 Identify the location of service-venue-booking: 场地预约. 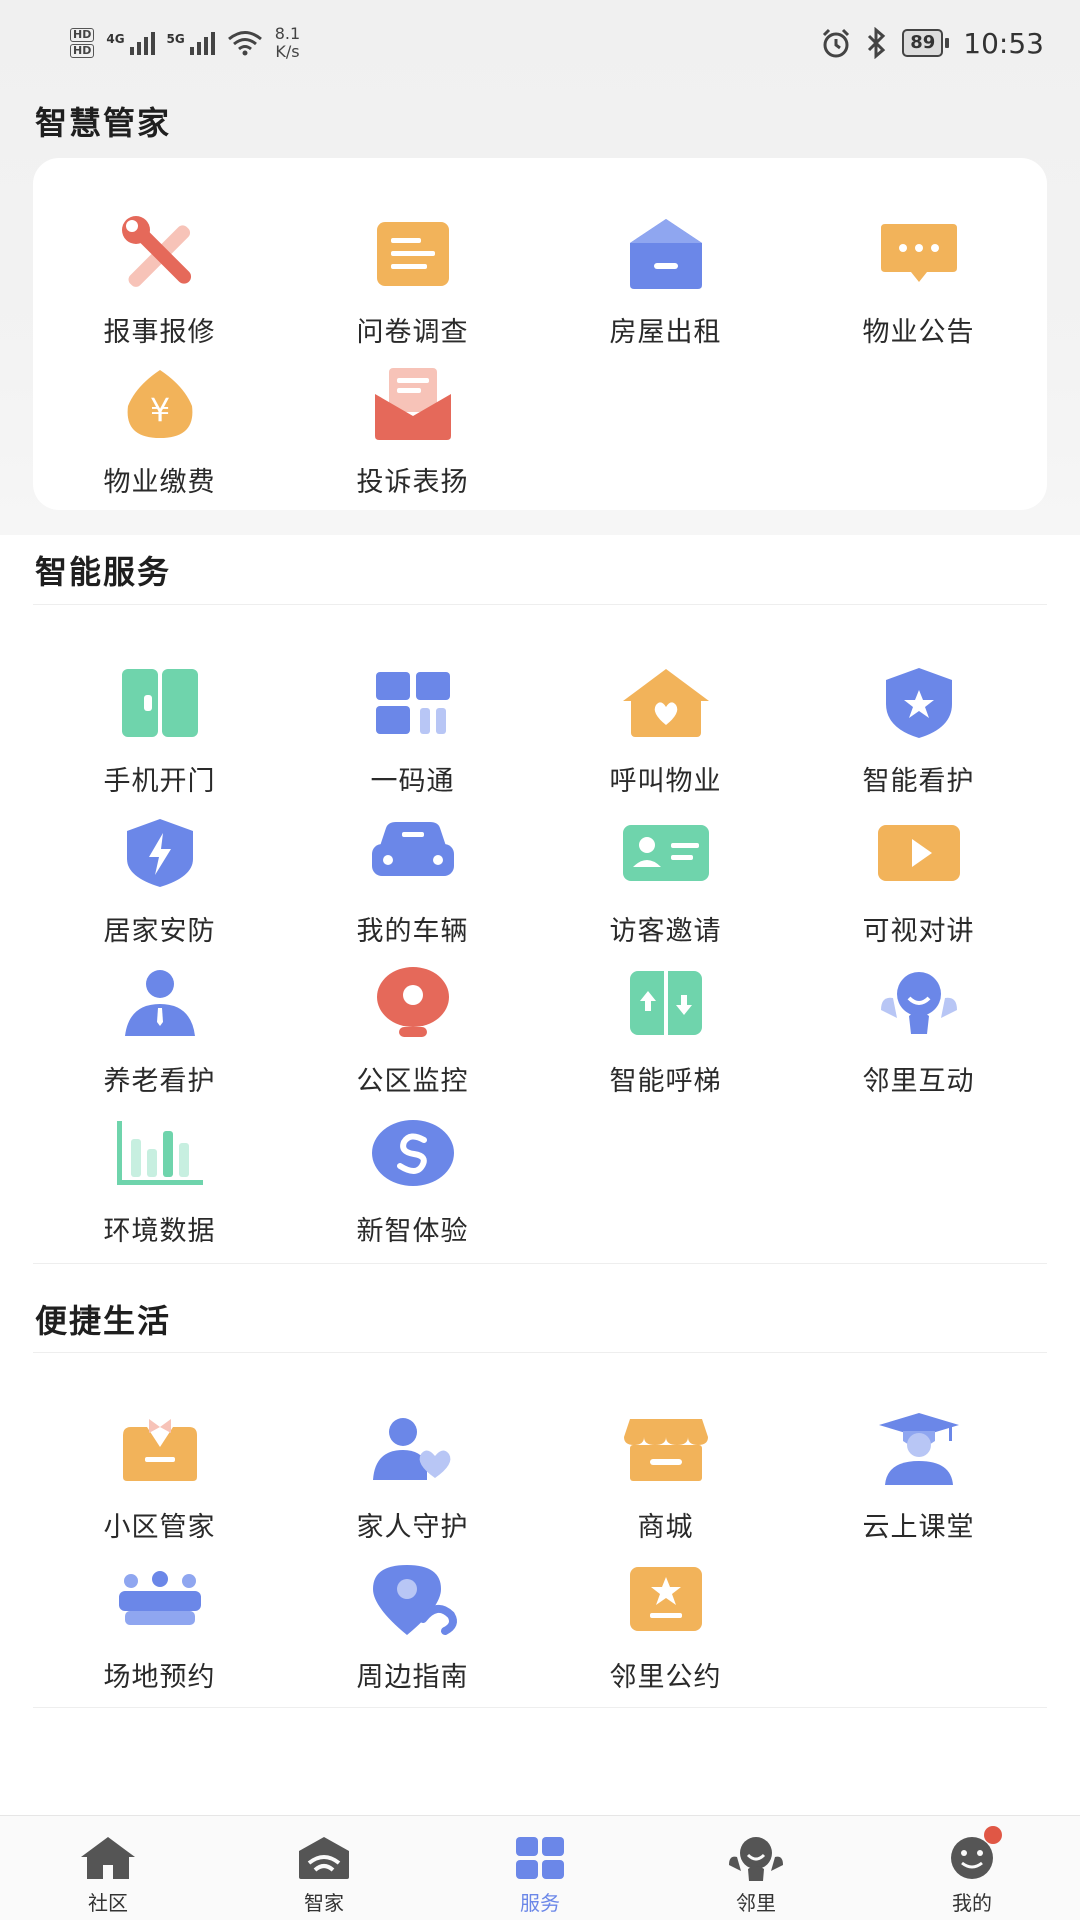
(159, 1626).